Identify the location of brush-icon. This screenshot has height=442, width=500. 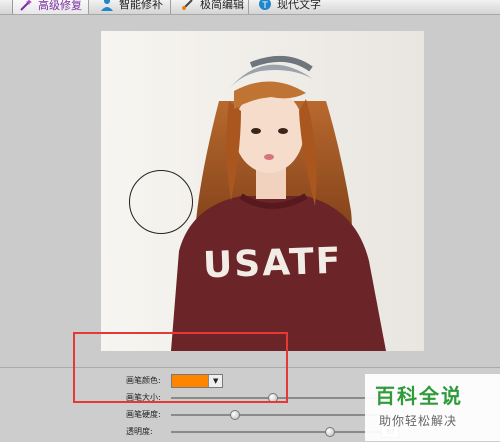
(188, 5).